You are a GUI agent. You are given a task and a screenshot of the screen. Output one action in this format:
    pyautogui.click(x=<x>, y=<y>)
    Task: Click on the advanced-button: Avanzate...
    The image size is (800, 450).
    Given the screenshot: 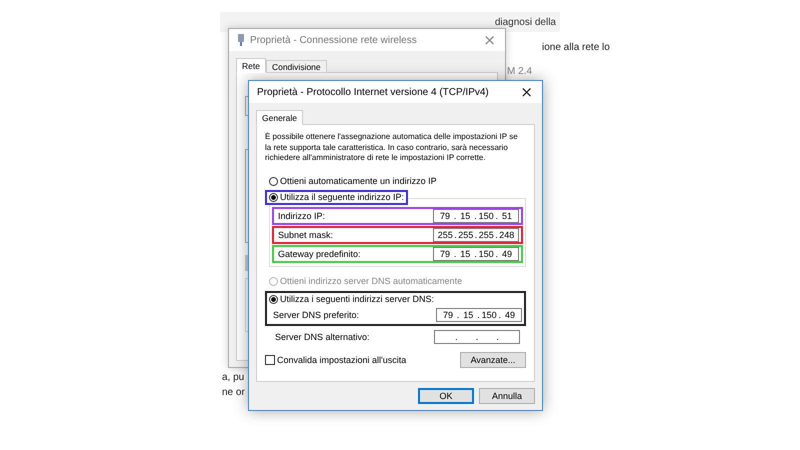 What is the action you would take?
    pyautogui.click(x=493, y=360)
    